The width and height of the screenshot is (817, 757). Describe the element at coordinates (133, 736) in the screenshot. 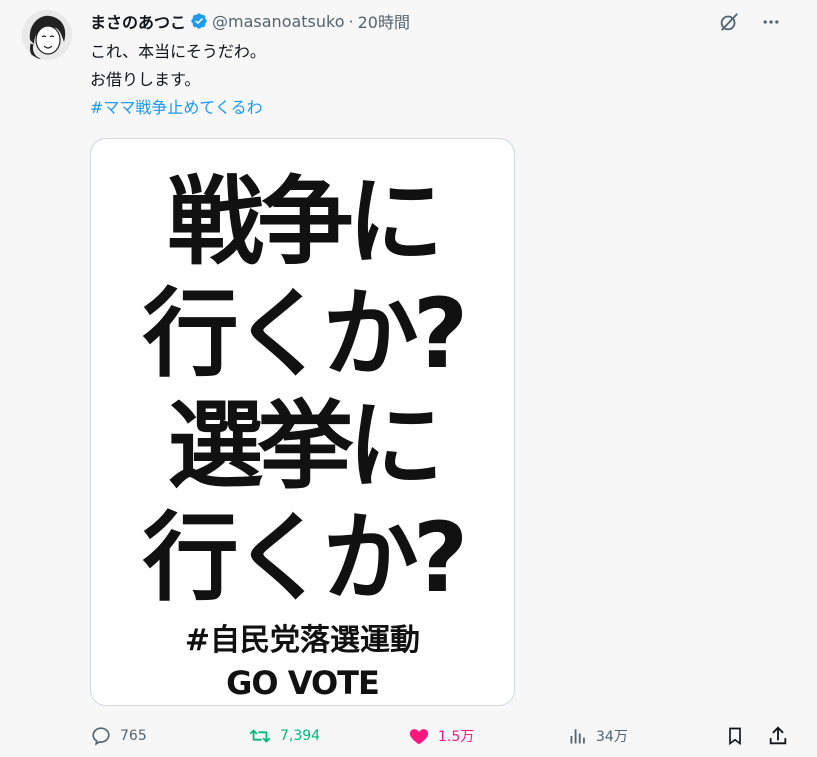

I see `reply-count: 765` at that location.